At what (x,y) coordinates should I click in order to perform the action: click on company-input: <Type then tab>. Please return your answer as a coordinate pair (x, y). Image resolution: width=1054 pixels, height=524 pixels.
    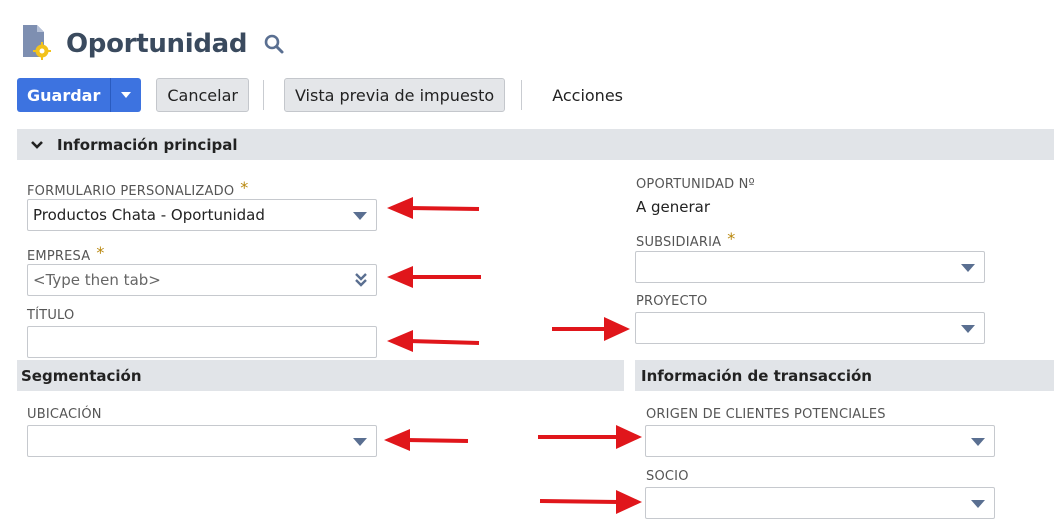
    Looking at the image, I should click on (202, 280).